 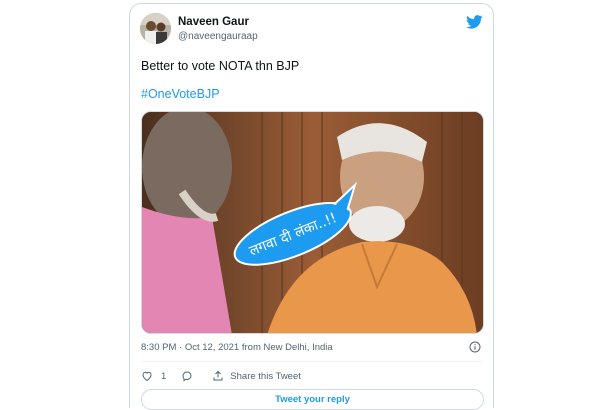 I want to click on avatar, so click(x=155, y=28).